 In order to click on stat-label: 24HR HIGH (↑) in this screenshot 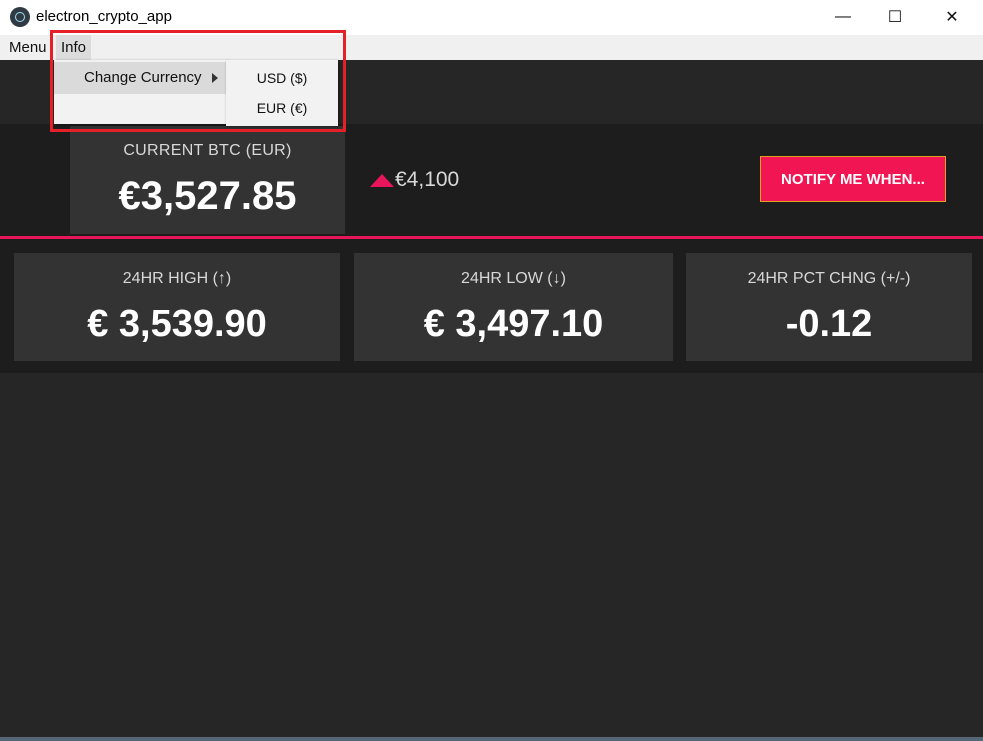, I will do `click(177, 278)`.